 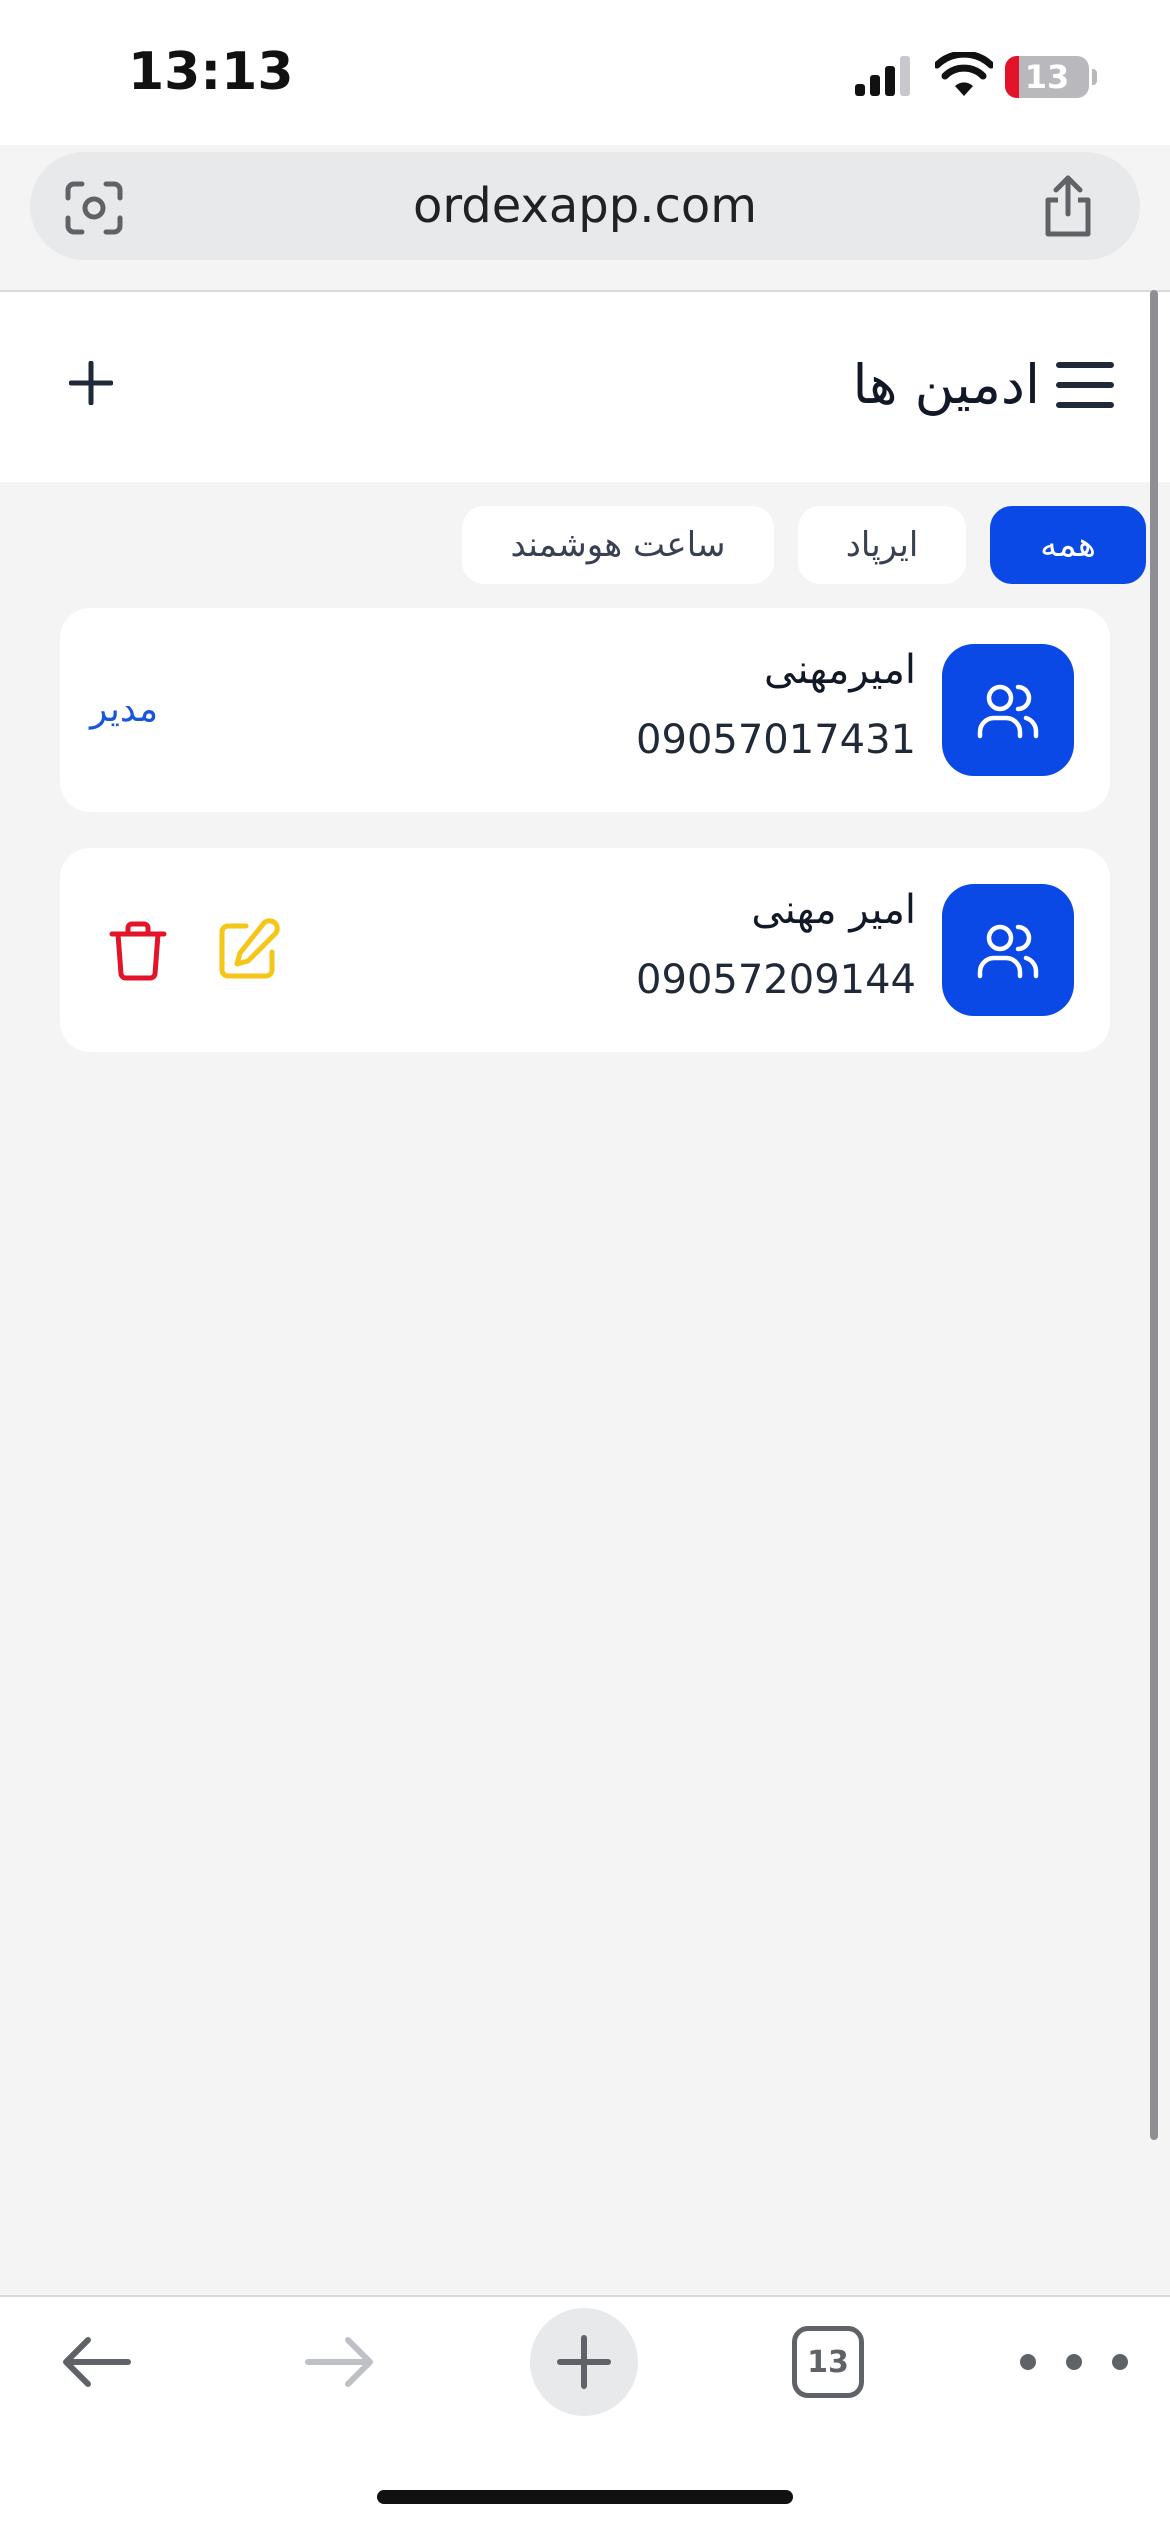 What do you see at coordinates (1068, 206) in the screenshot?
I see `share-icon` at bounding box center [1068, 206].